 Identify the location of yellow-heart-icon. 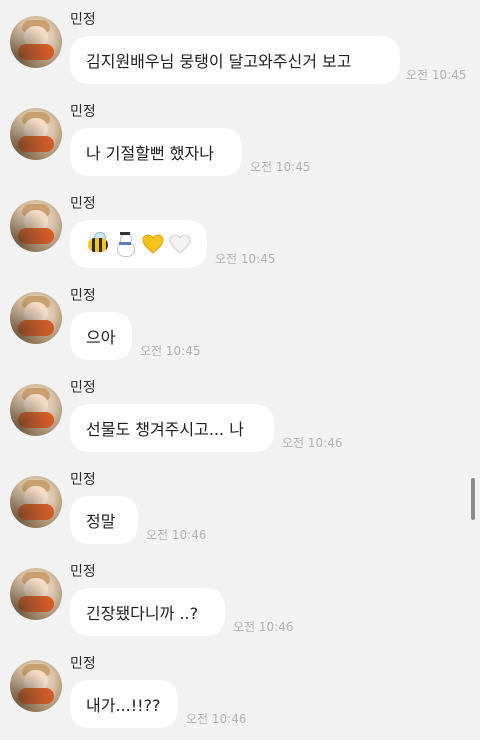
(152, 244).